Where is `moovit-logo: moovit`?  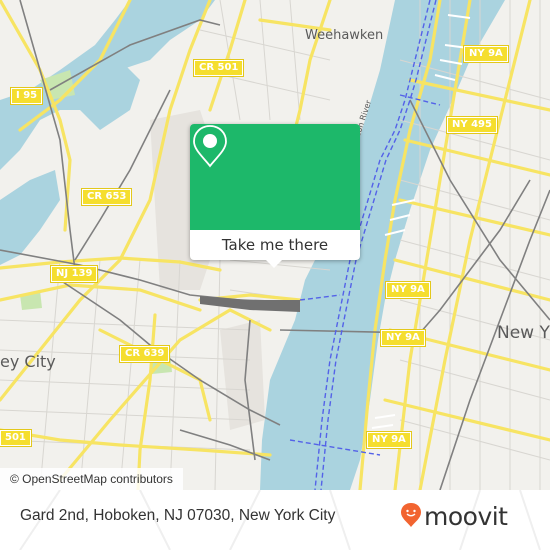 moovit-logo: moovit is located at coordinates (454, 517).